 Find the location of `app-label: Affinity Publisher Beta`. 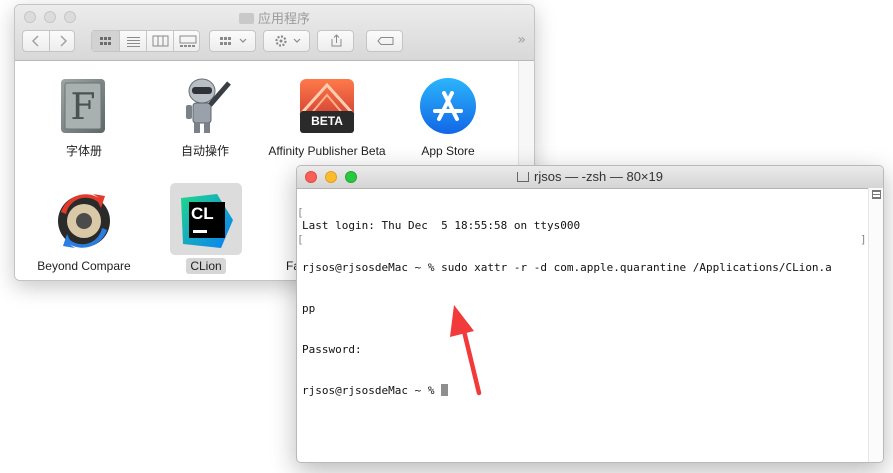

app-label: Affinity Publisher Beta is located at coordinates (327, 151).